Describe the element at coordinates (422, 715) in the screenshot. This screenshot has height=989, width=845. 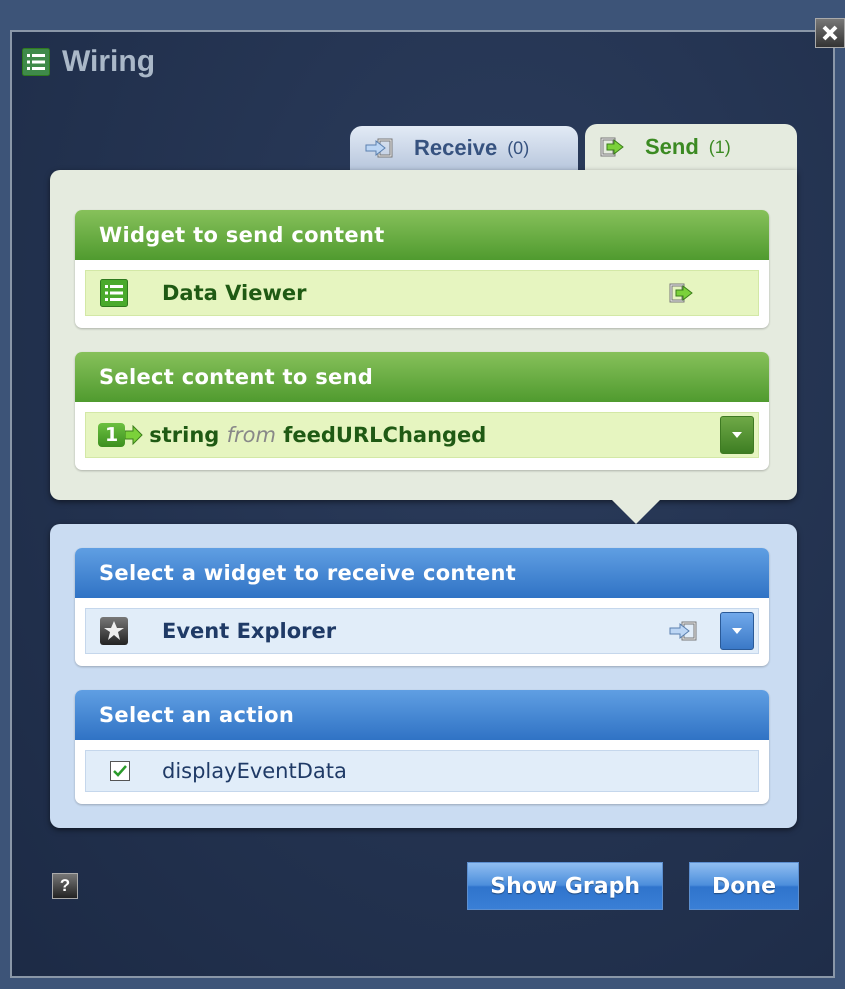
I see `section-header: Select an action` at that location.